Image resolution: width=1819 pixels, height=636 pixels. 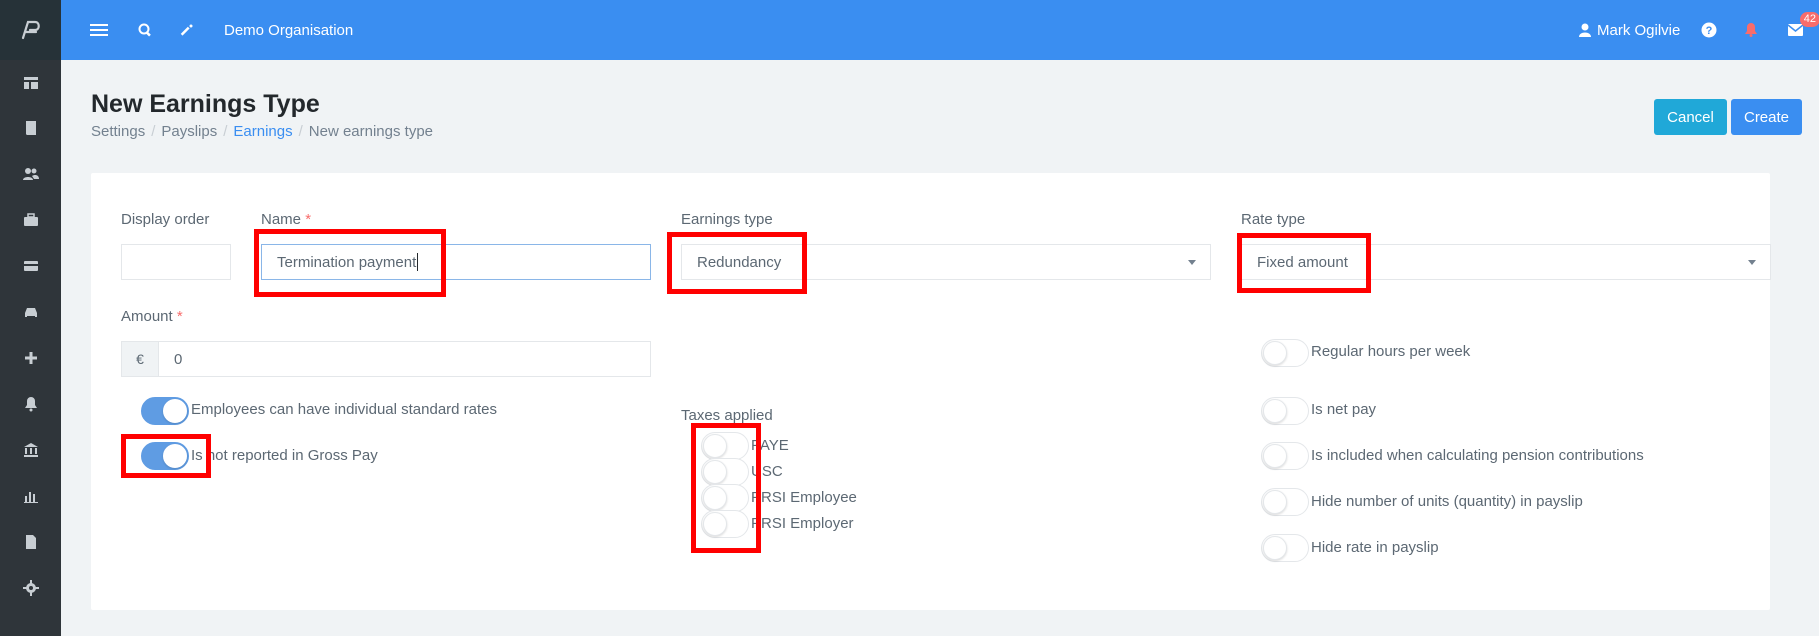 I want to click on cancel-button: Cancel, so click(x=1690, y=117).